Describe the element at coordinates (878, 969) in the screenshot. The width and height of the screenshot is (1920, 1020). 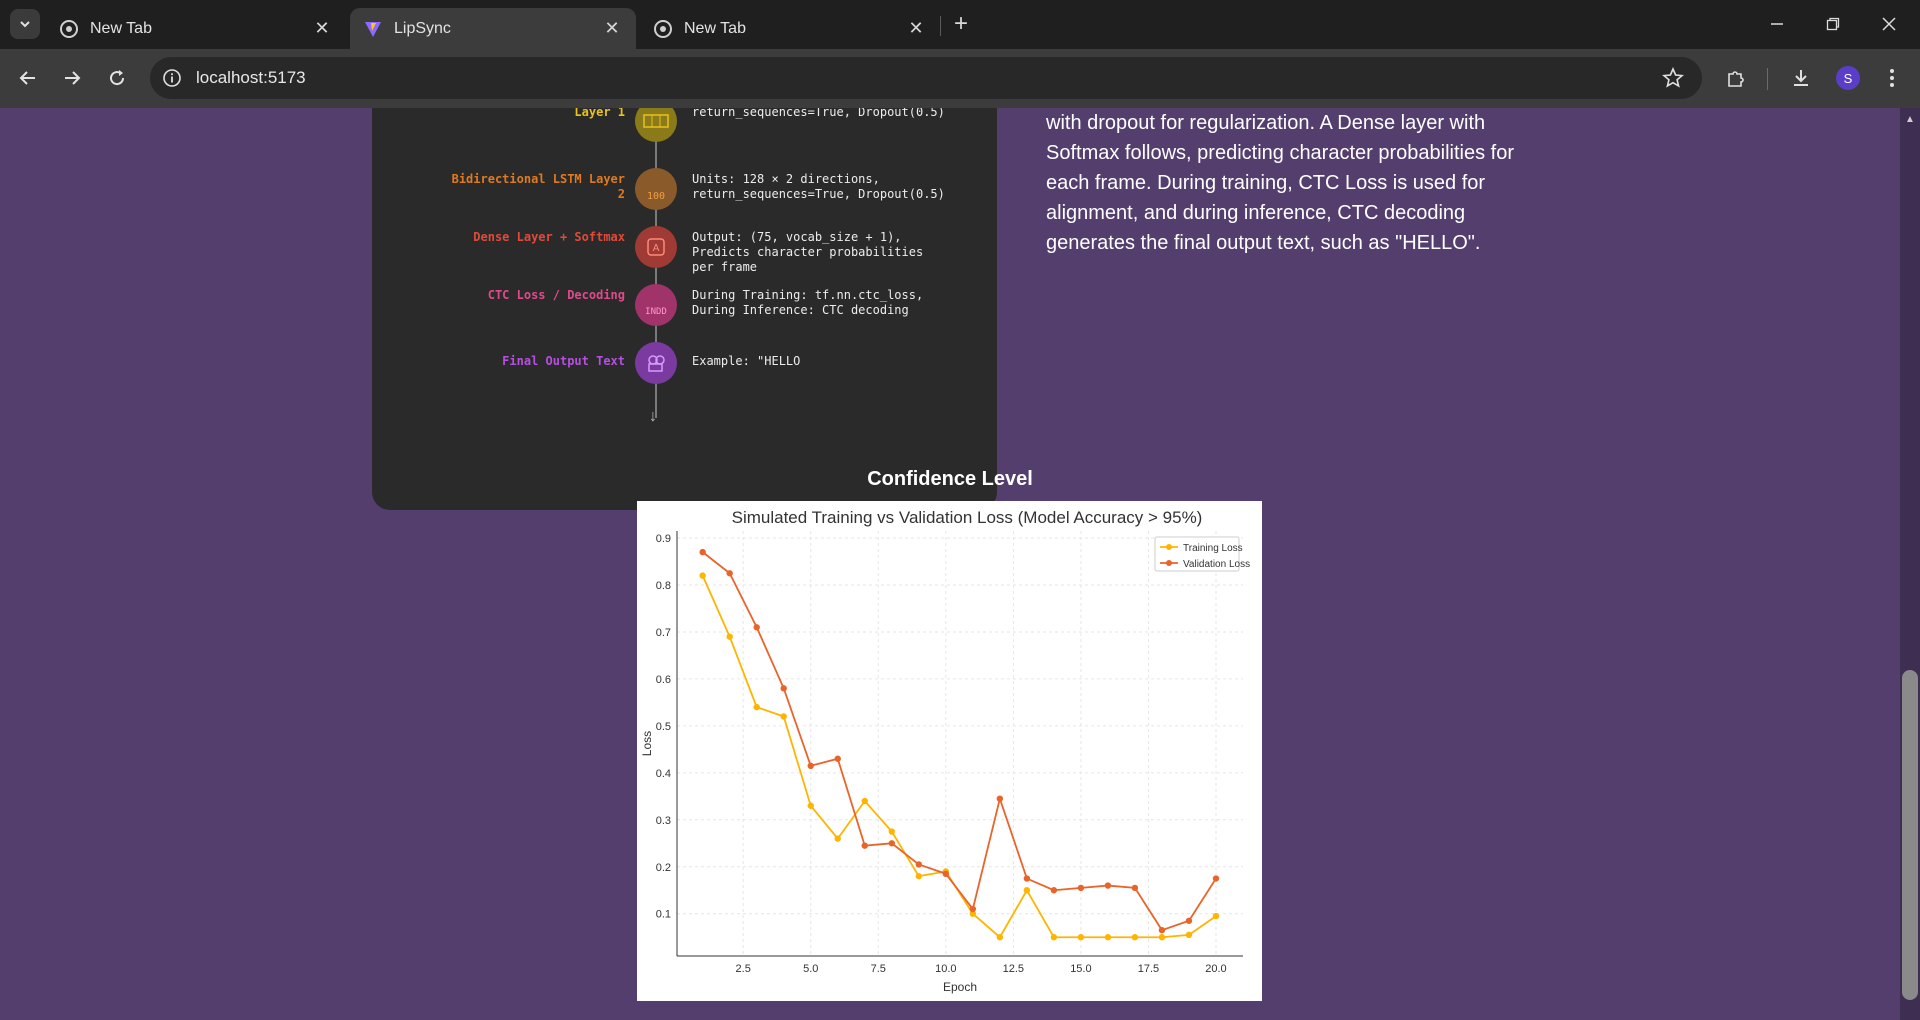
I see `x-tick-label: 7.5` at that location.